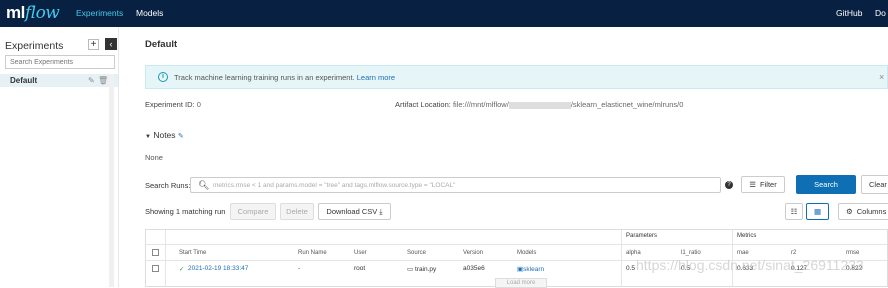 Image resolution: width=888 pixels, height=288 pixels. Describe the element at coordinates (474, 268) in the screenshot. I see `run-version: a035e6` at that location.